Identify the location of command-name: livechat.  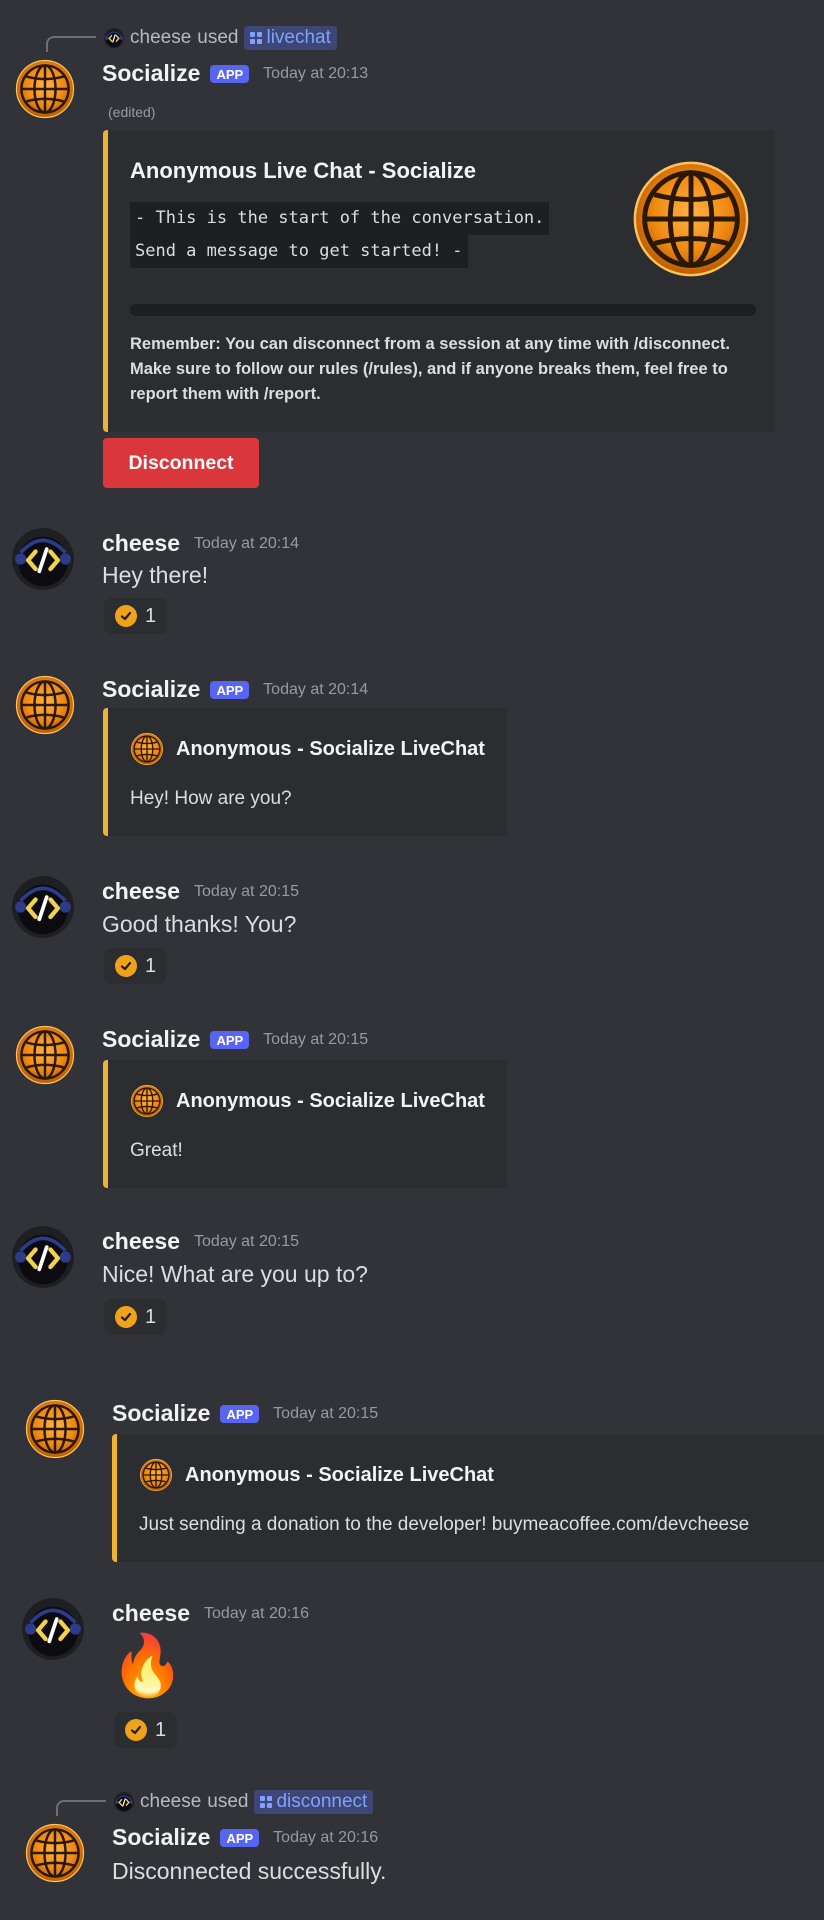
(298, 37).